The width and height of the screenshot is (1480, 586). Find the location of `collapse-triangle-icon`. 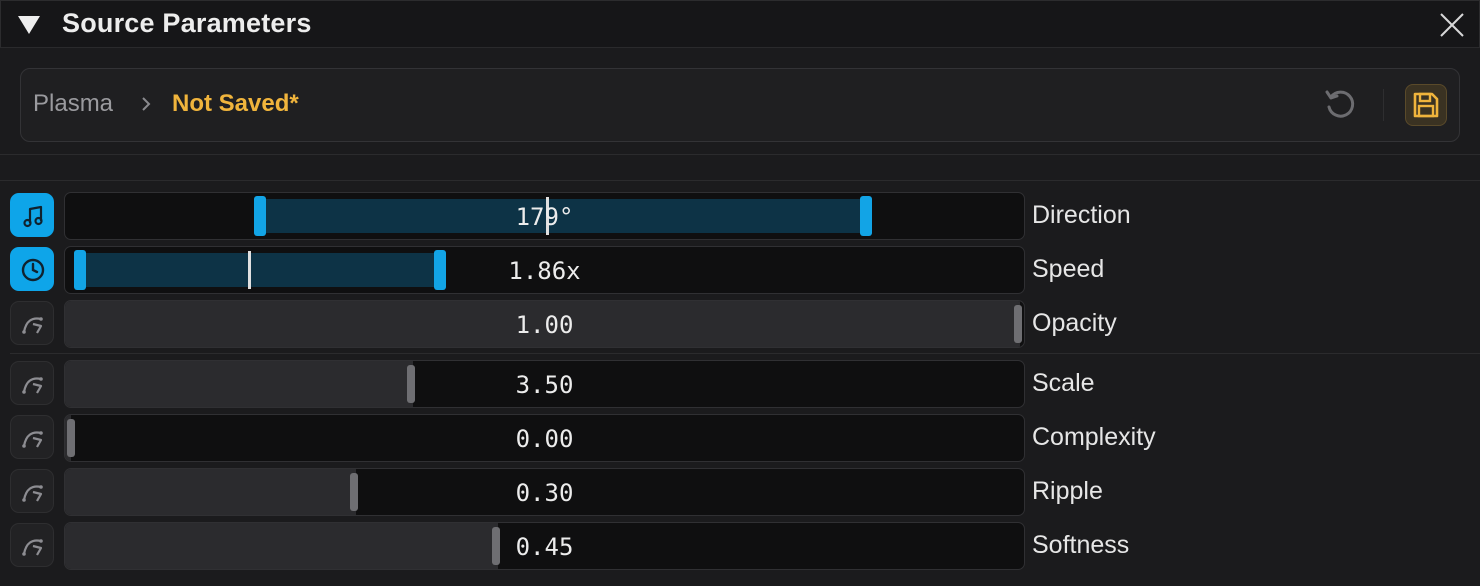

collapse-triangle-icon is located at coordinates (29, 25).